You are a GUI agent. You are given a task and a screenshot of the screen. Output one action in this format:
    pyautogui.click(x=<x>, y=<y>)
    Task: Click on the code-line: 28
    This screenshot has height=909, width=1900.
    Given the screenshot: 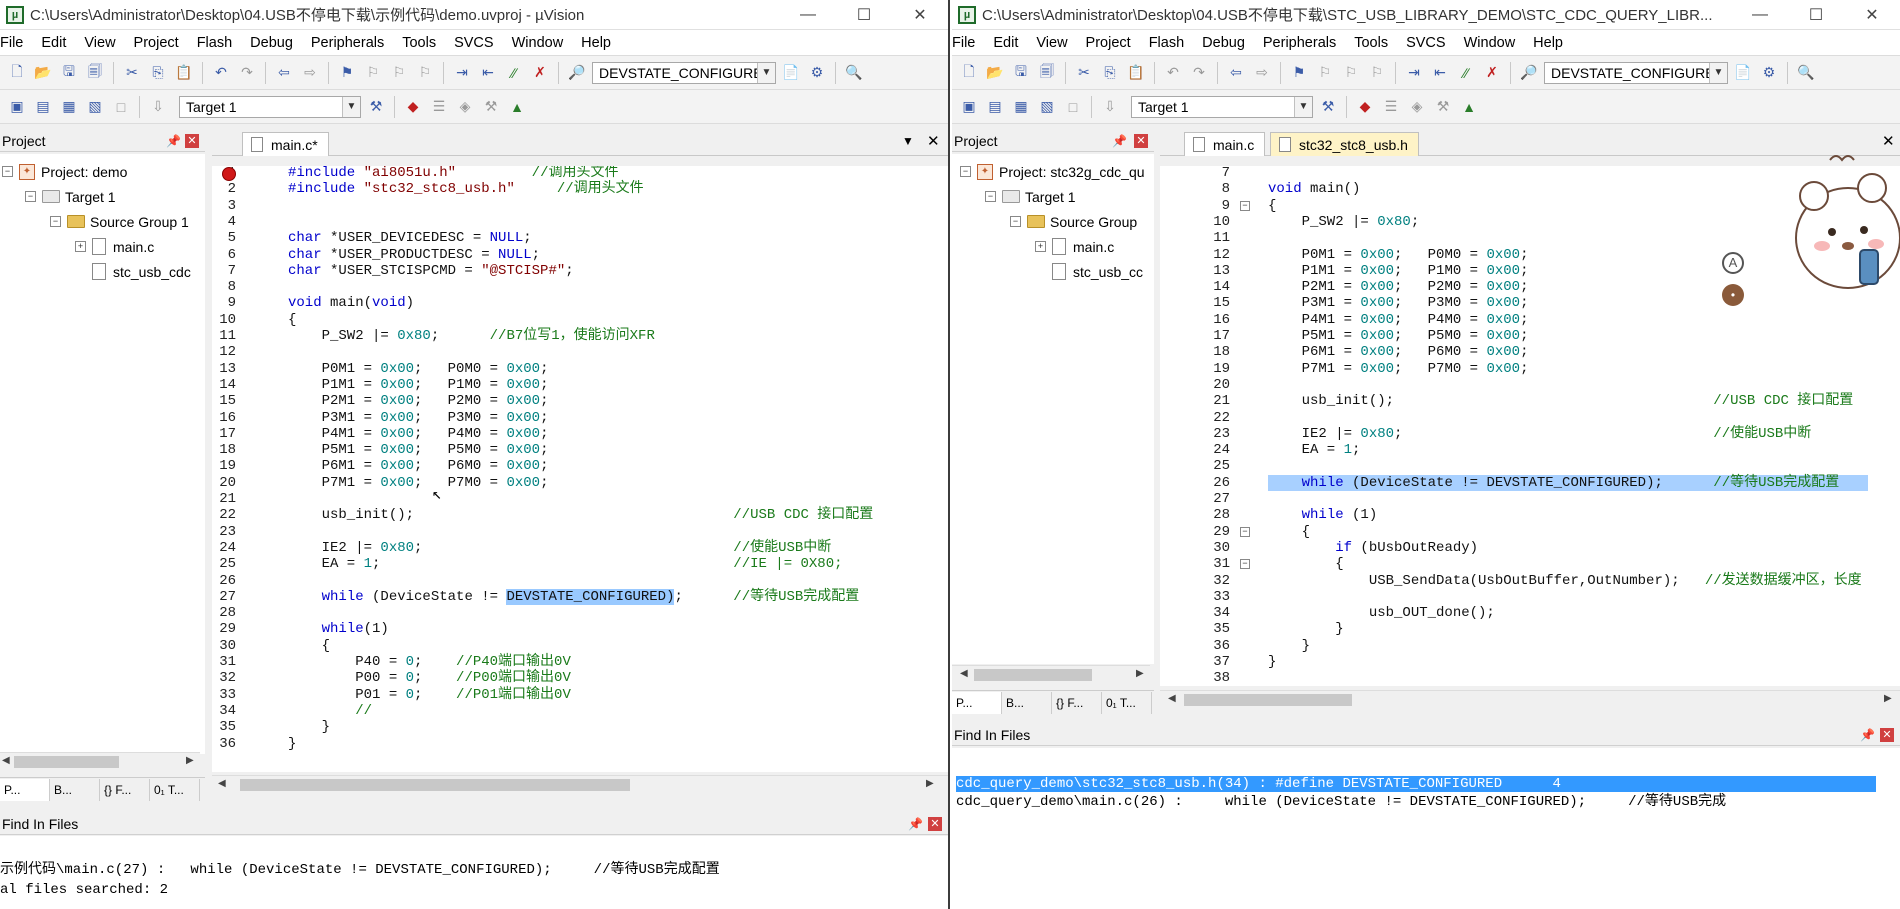 What is the action you would take?
    pyautogui.click(x=580, y=613)
    